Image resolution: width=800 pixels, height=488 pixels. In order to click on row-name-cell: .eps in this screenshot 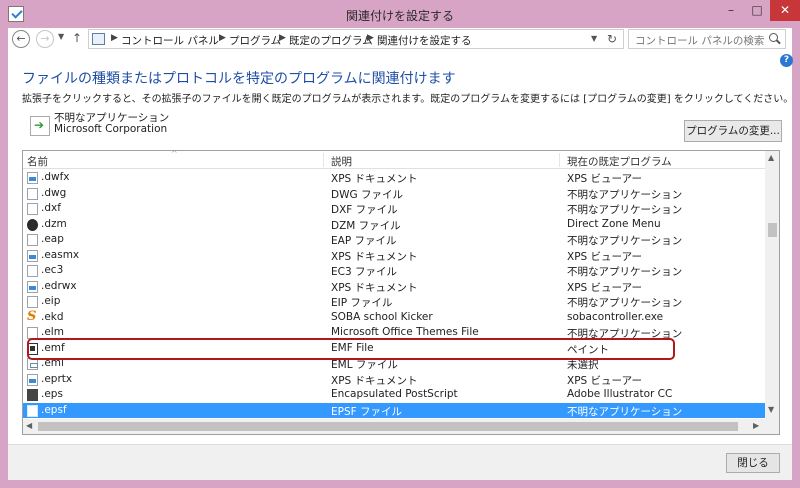, I will do `click(52, 394)`.